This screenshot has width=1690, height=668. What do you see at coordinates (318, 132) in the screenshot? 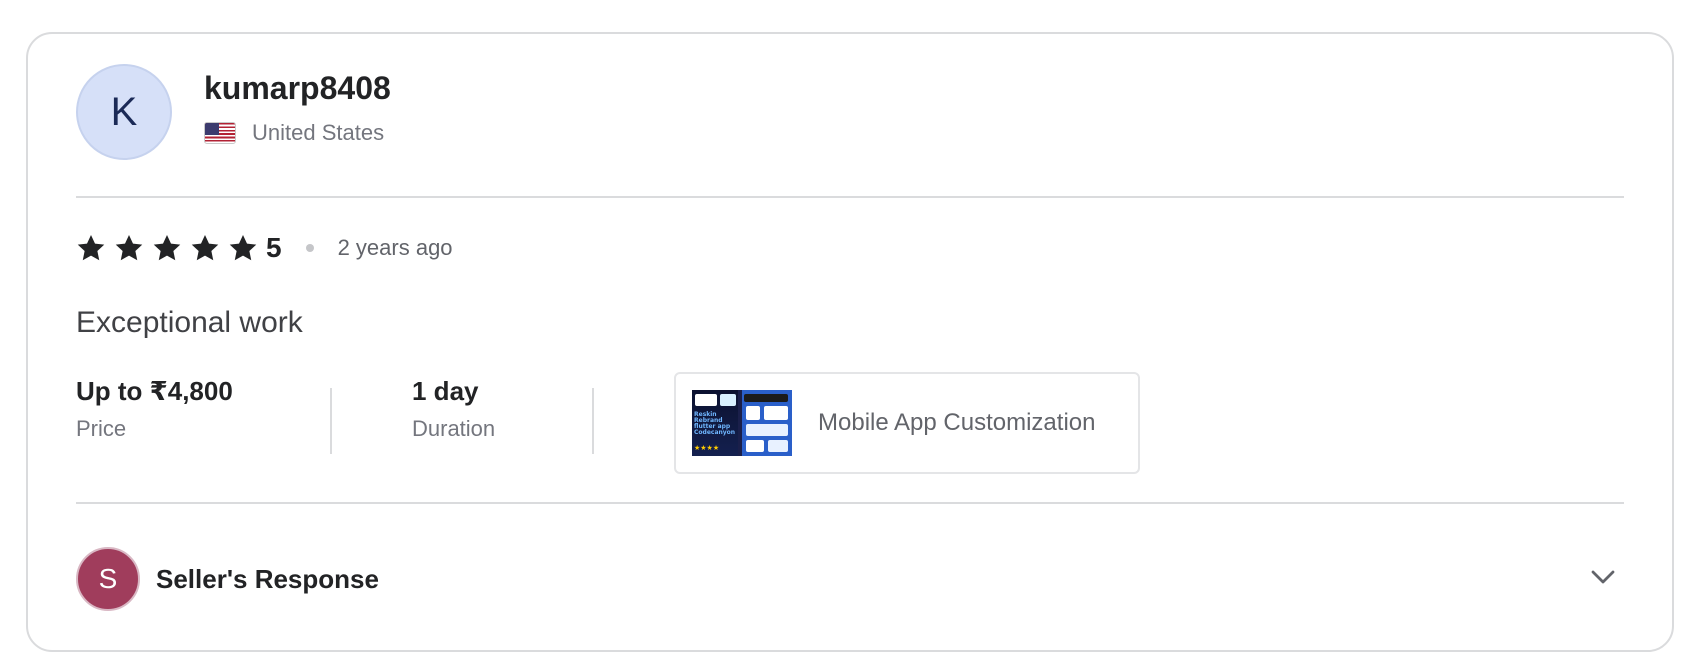
I see `country-name: United States` at bounding box center [318, 132].